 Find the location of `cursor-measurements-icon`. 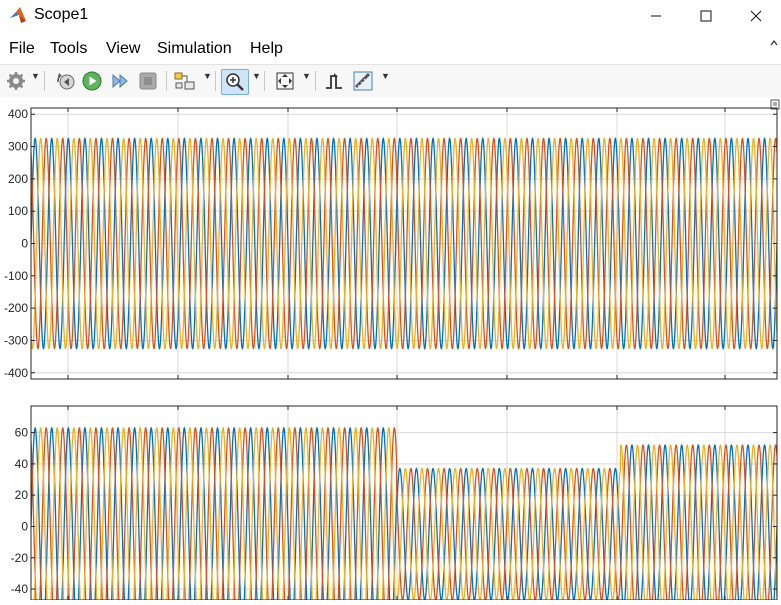

cursor-measurements-icon is located at coordinates (363, 81).